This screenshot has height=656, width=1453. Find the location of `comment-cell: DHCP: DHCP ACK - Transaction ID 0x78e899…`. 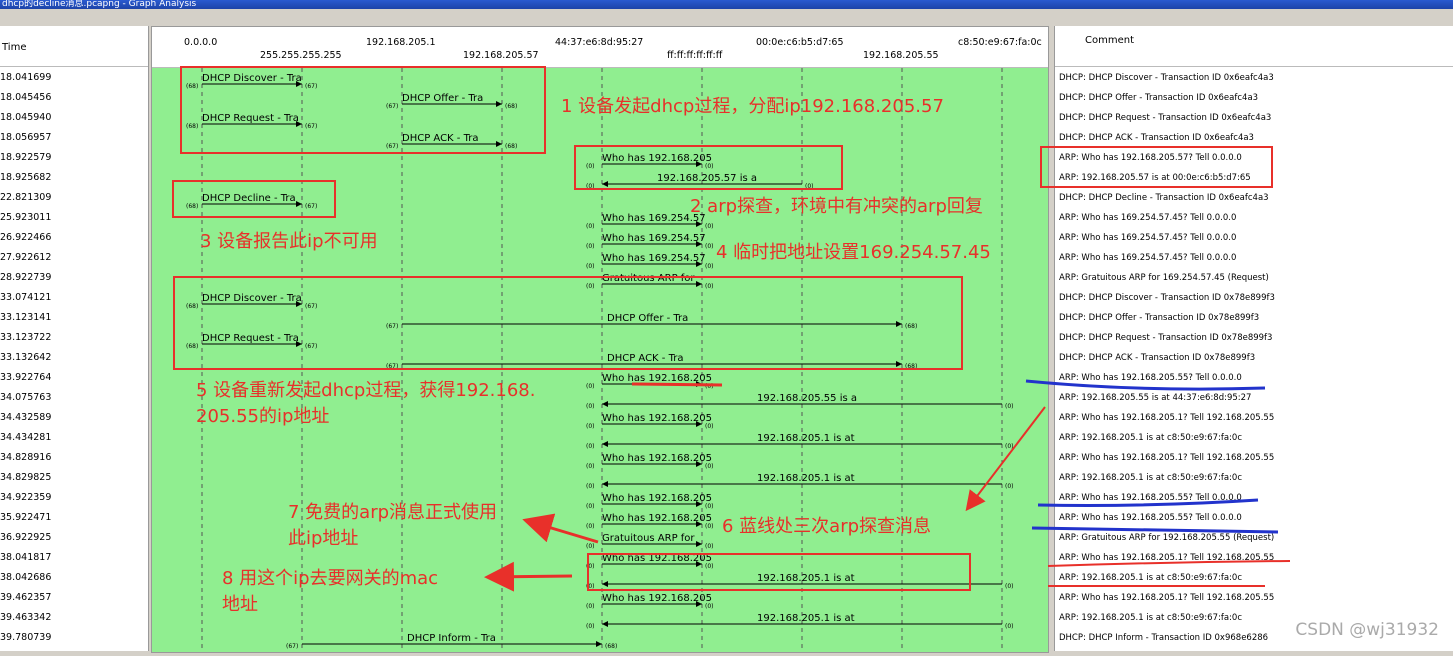

comment-cell: DHCP: DHCP ACK - Transaction ID 0x78e899… is located at coordinates (1157, 358).